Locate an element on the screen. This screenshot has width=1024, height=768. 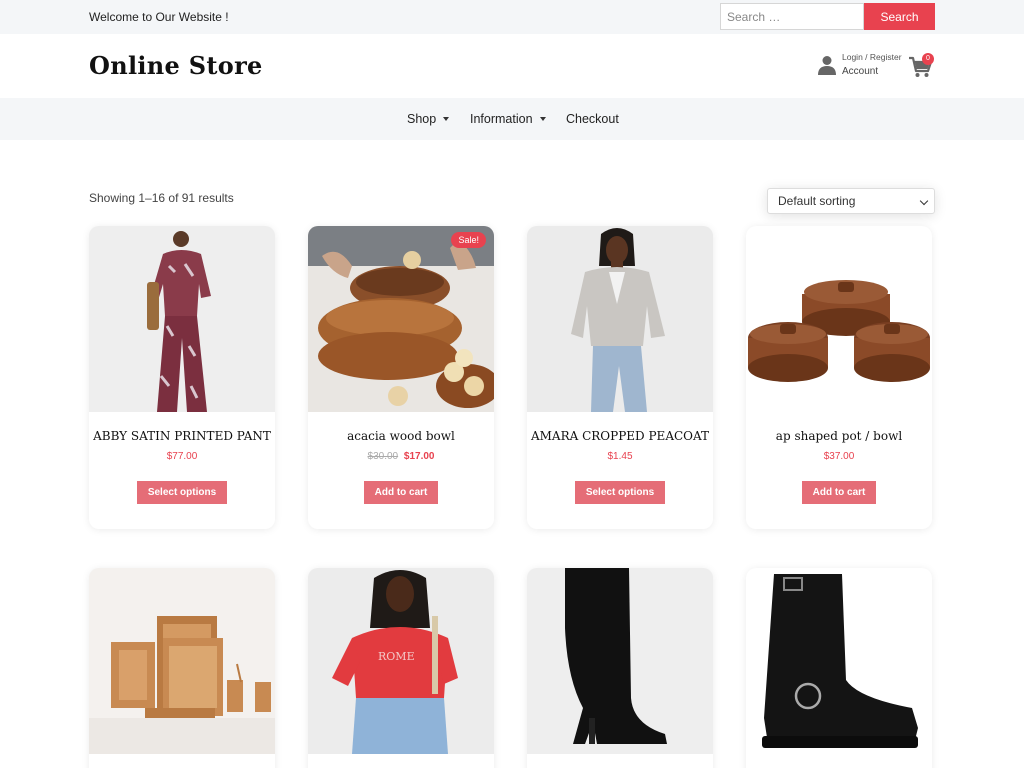
chevron-down-icon is located at coordinates (924, 201).